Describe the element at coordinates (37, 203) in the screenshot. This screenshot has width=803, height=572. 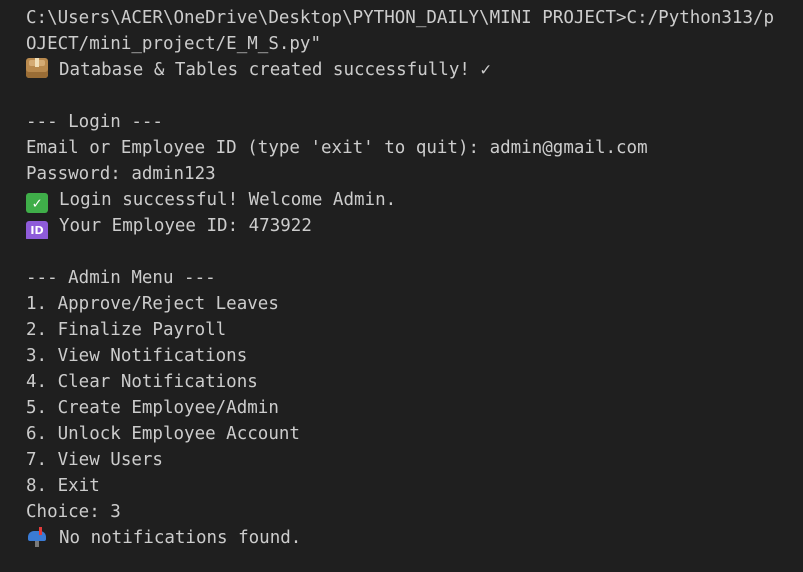
I see `check-mark-icon: ✓` at that location.